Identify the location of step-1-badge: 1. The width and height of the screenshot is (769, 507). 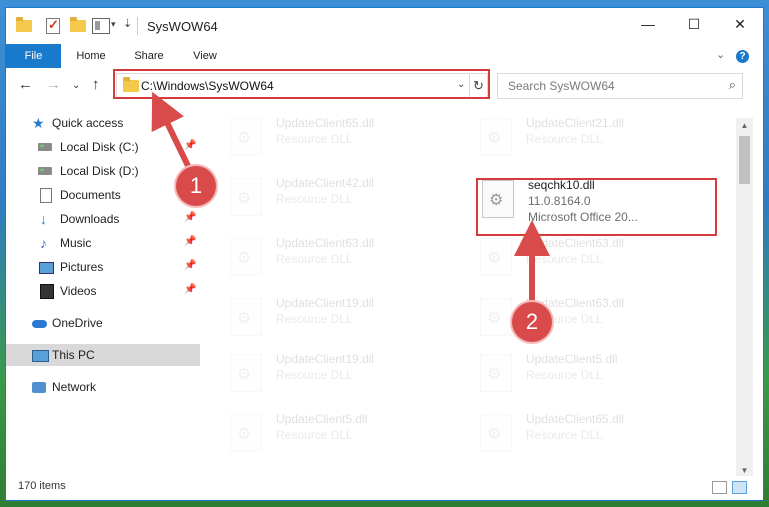
(196, 186).